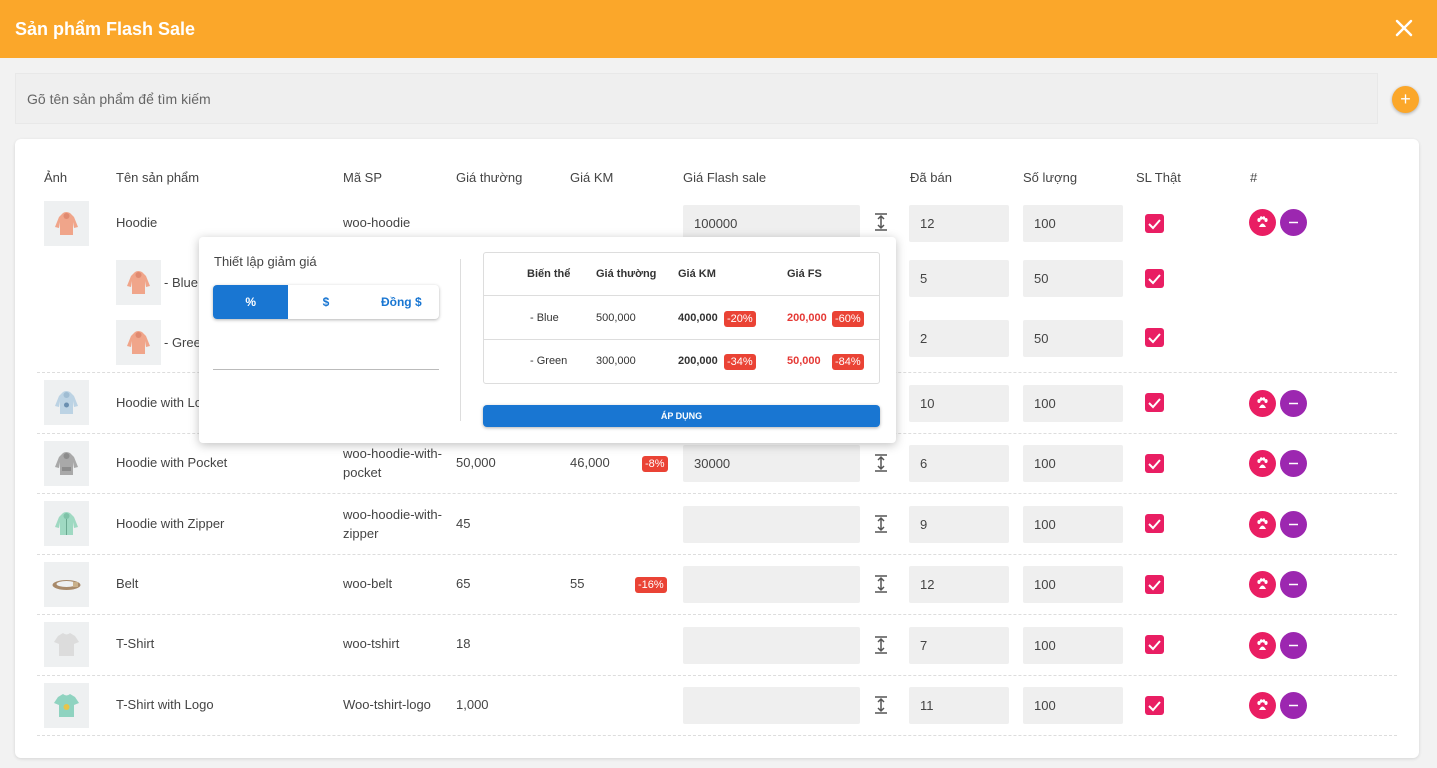  What do you see at coordinates (959, 403) in the screenshot?
I see `sold-input: 10` at bounding box center [959, 403].